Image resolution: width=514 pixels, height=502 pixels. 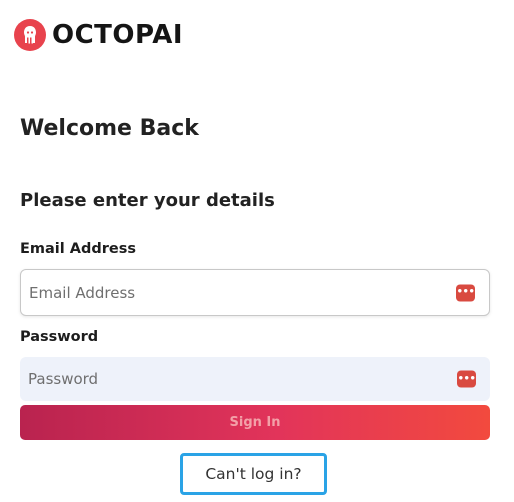 I want to click on password-field-container: •••, so click(x=255, y=379).